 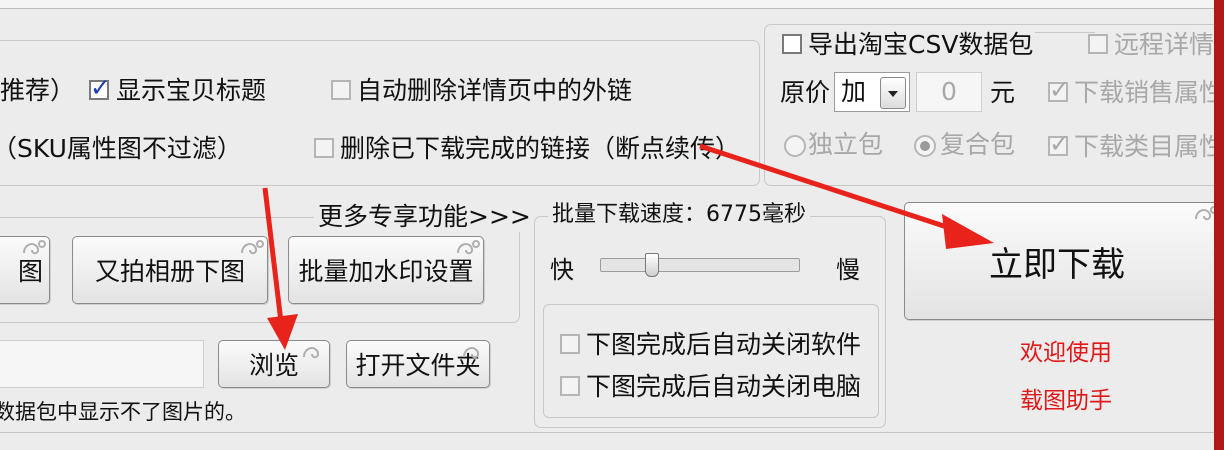 I want to click on price-value: 0, so click(x=949, y=91).